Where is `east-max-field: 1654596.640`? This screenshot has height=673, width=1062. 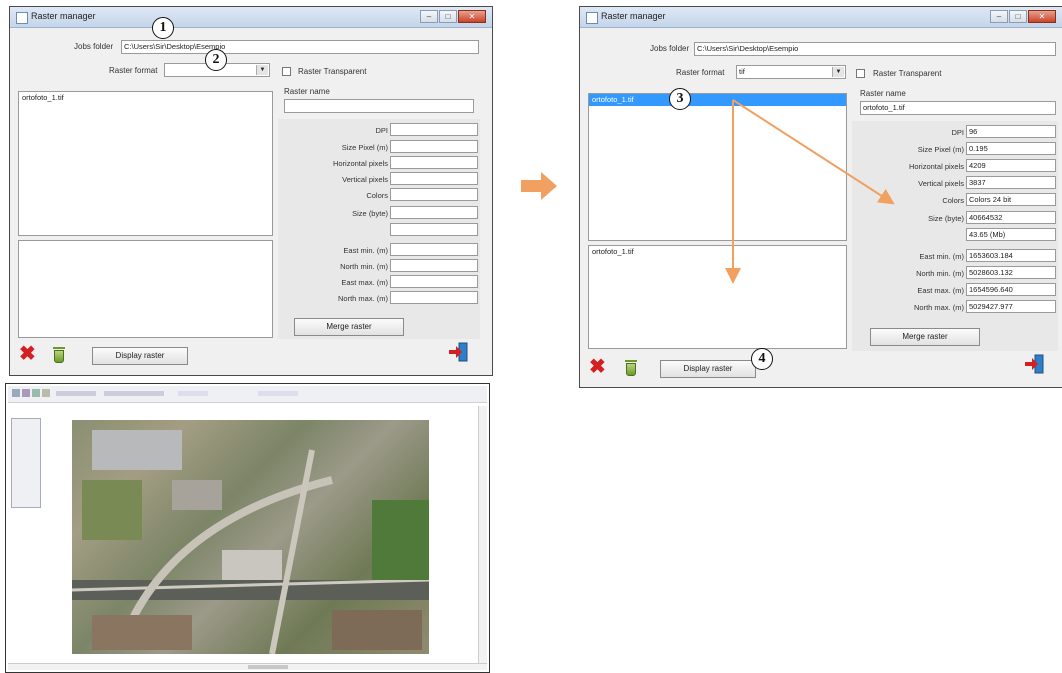 east-max-field: 1654596.640 is located at coordinates (1011, 289).